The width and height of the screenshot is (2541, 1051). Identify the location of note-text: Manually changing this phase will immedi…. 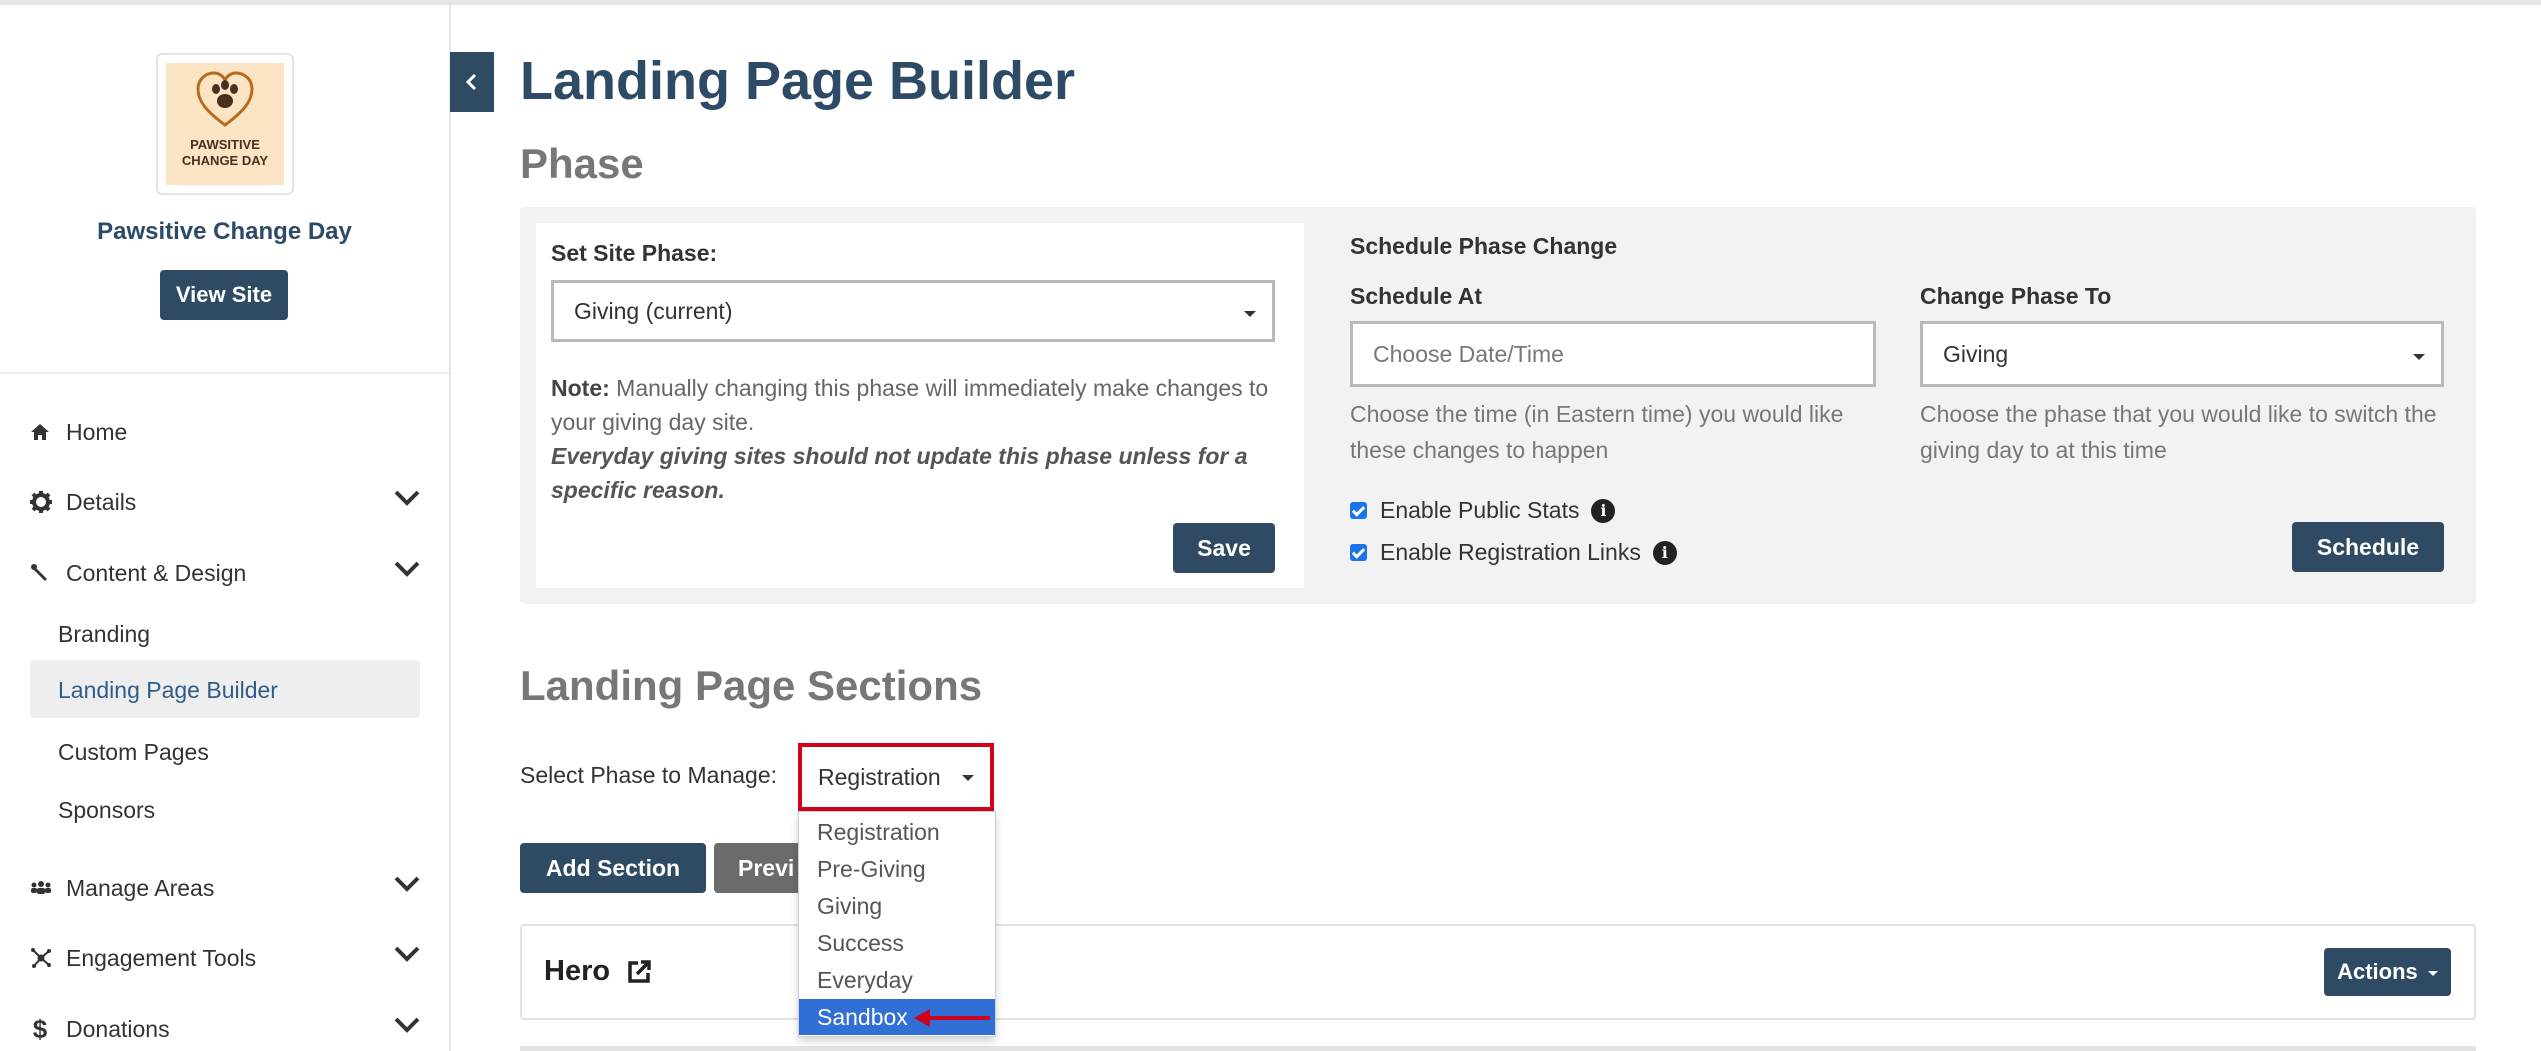
(910, 405).